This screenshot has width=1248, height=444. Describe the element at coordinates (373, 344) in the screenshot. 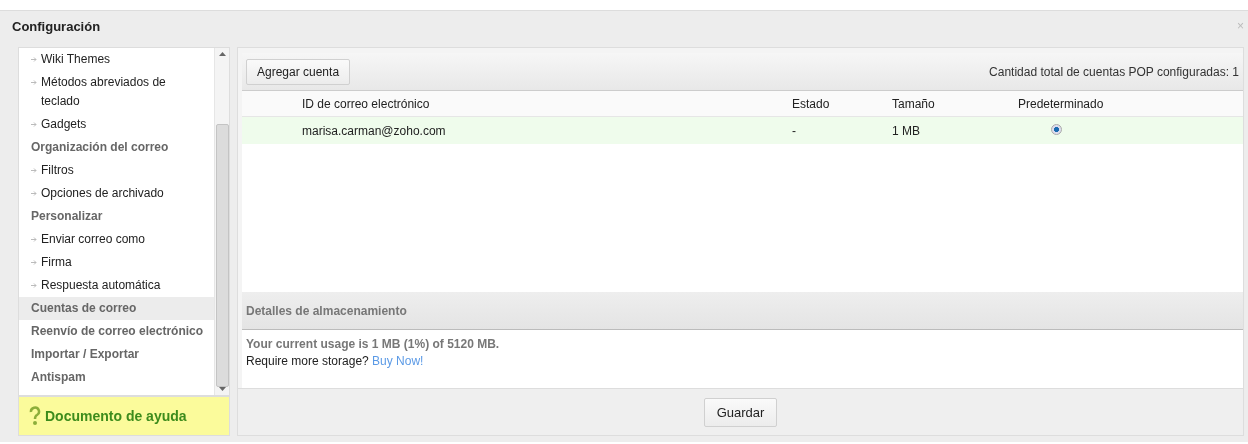

I see `usage-text: Your current usage is 1 MB (1%) of 5120 MB.` at that location.